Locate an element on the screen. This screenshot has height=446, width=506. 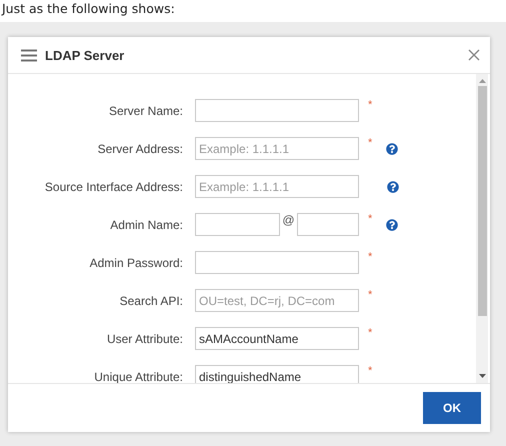
field-label: User Attribute: is located at coordinates (145, 339).